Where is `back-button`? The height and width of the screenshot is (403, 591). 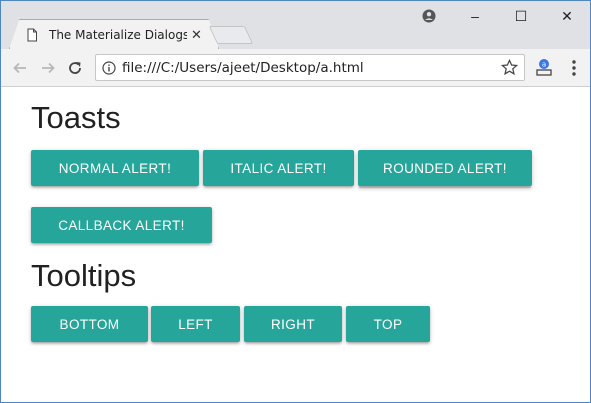 back-button is located at coordinates (20, 68).